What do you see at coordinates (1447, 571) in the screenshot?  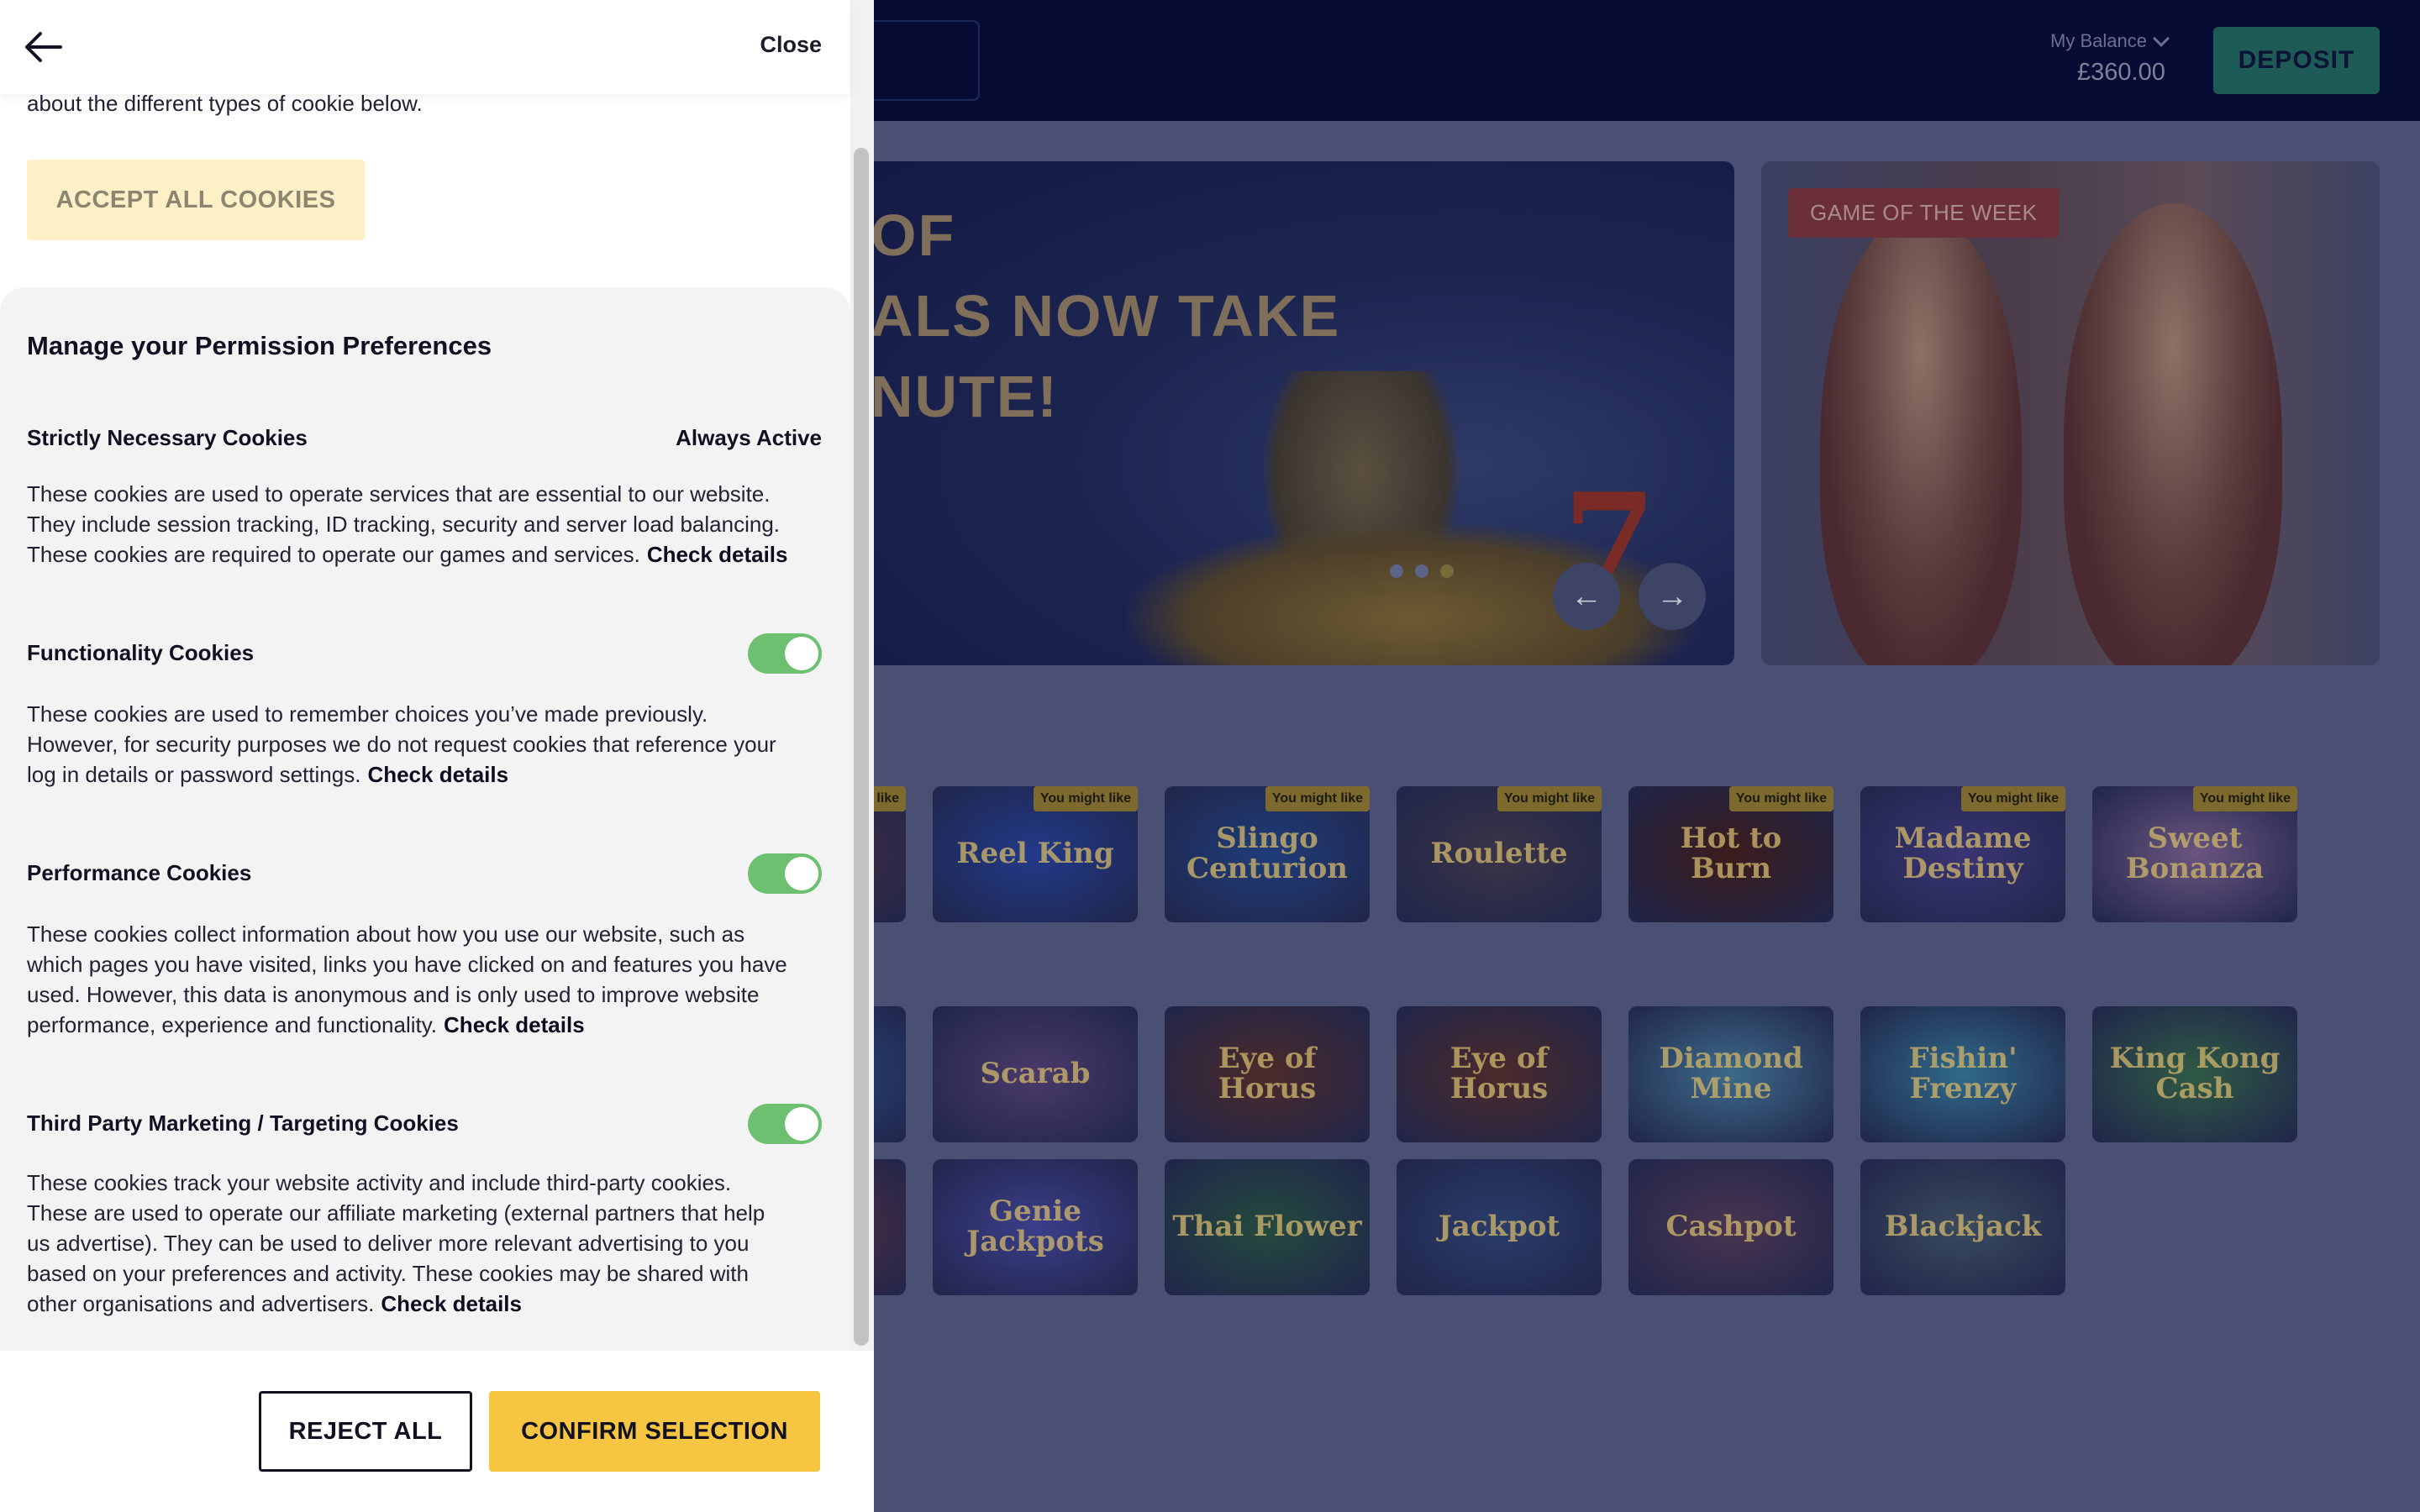 I see `carousel-dot-active` at bounding box center [1447, 571].